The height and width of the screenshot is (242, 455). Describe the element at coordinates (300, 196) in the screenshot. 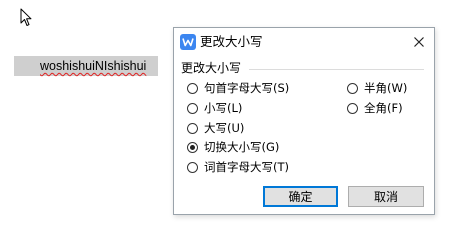

I see `ok-button: 确定` at that location.